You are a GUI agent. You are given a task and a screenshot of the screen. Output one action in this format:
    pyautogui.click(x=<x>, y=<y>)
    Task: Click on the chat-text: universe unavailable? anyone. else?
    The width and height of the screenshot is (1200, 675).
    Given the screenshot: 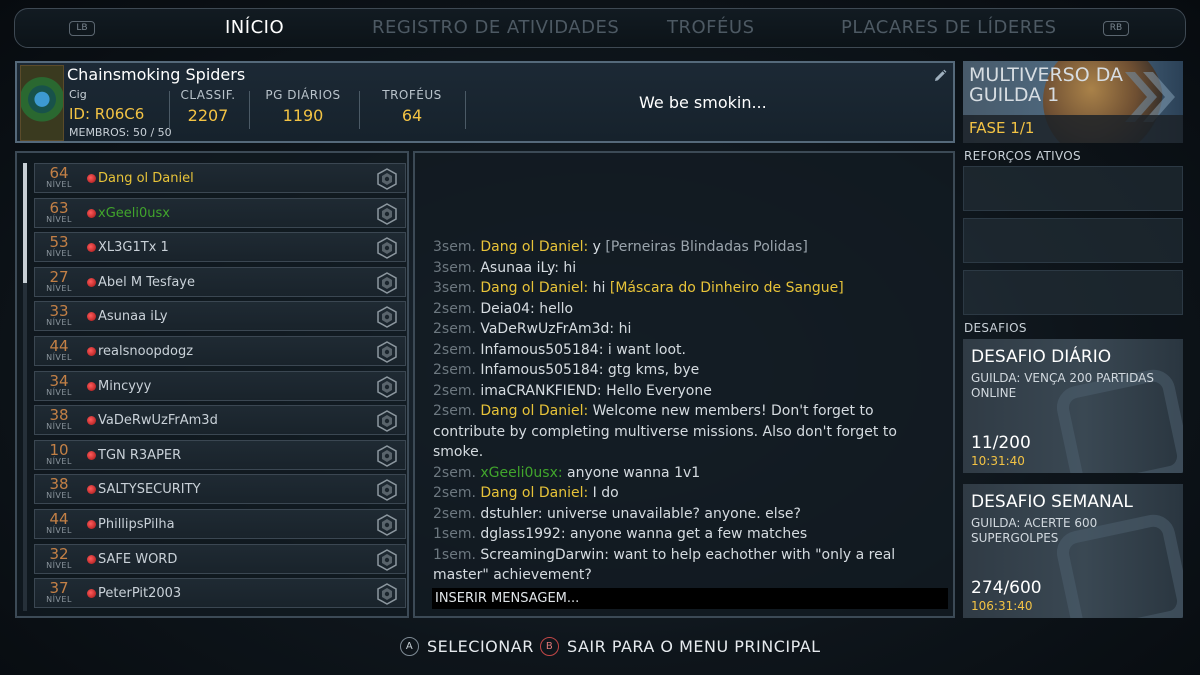 What is the action you would take?
    pyautogui.click(x=671, y=513)
    